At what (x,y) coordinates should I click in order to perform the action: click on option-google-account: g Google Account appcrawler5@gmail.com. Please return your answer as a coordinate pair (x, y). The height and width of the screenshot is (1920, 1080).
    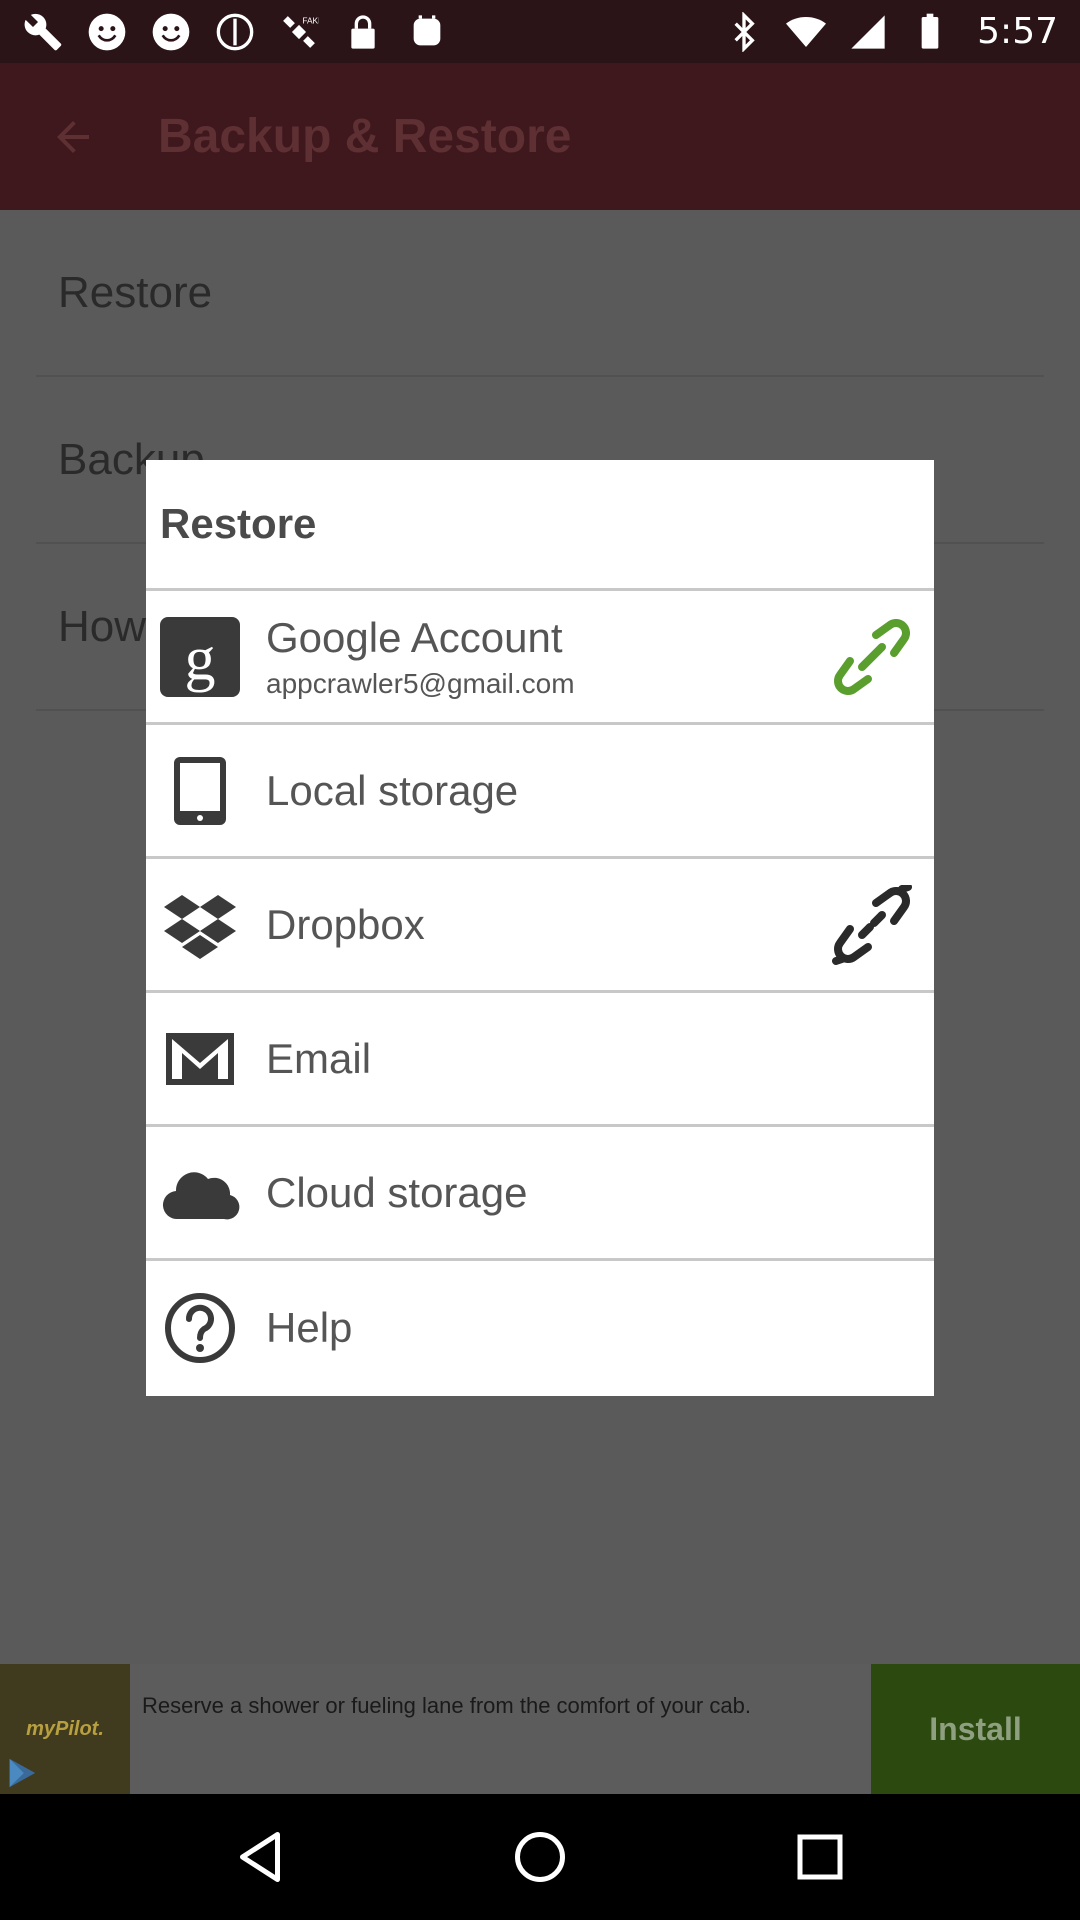
    Looking at the image, I should click on (540, 658).